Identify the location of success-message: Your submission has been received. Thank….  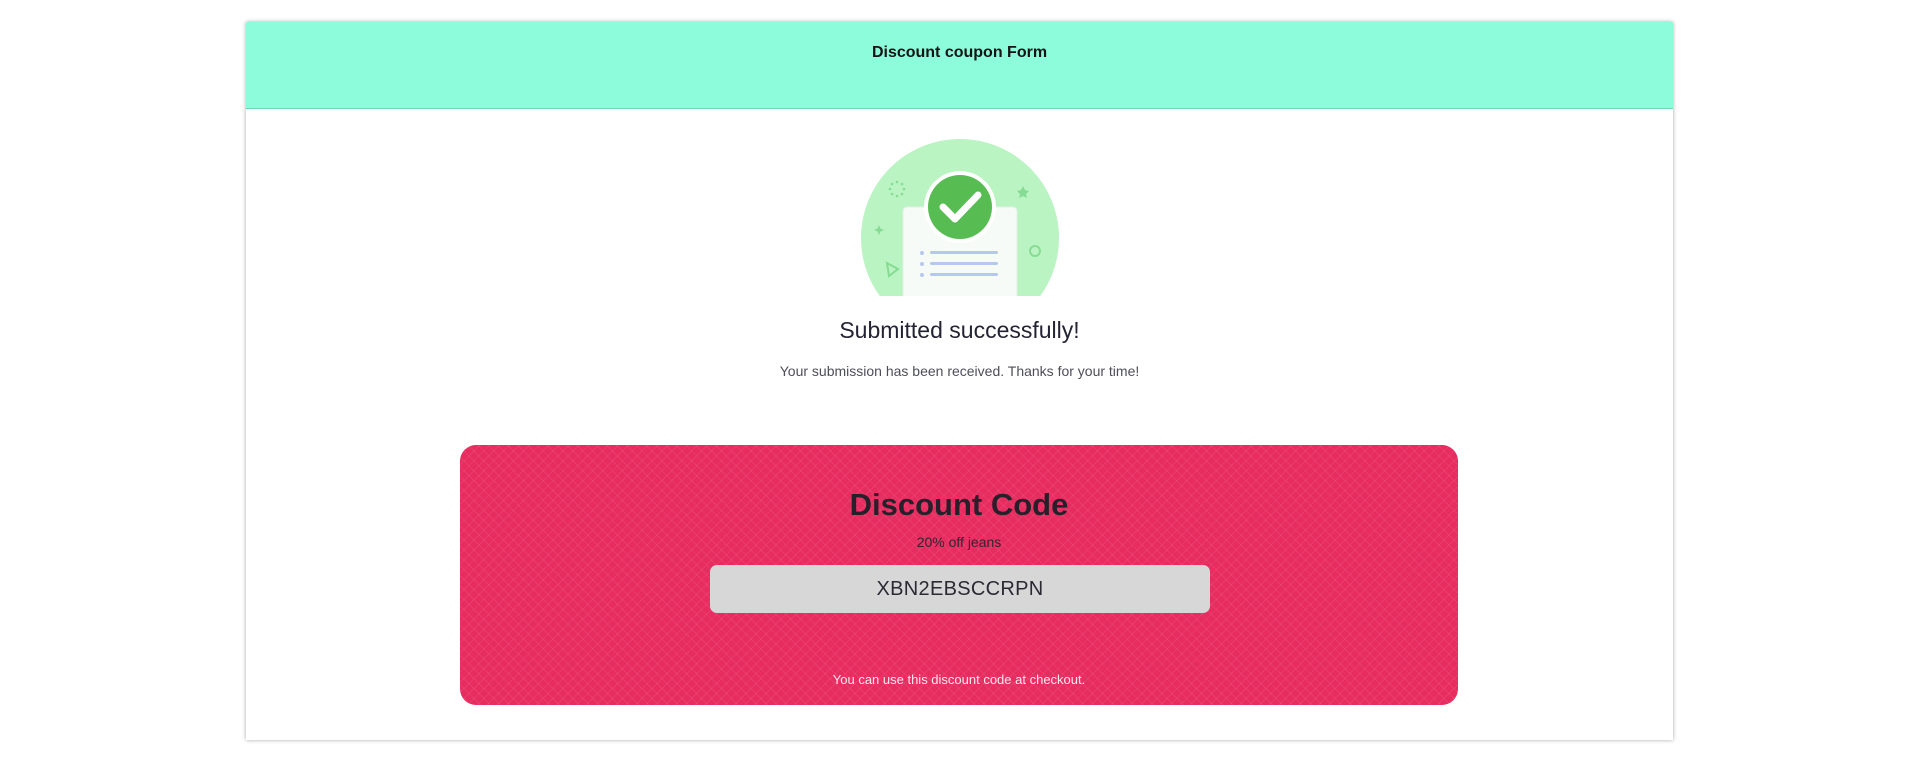
(959, 371).